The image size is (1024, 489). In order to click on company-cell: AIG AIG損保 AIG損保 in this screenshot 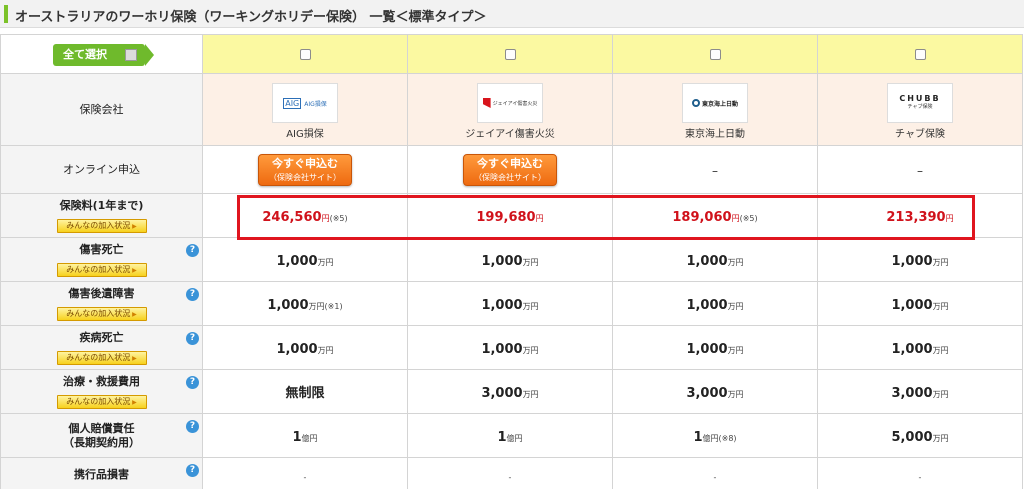, I will do `click(305, 109)`.